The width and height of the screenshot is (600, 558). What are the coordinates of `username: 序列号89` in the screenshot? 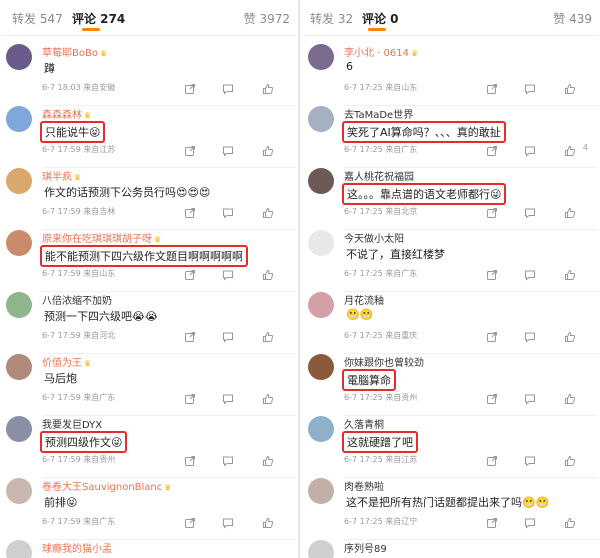 It's located at (365, 547).